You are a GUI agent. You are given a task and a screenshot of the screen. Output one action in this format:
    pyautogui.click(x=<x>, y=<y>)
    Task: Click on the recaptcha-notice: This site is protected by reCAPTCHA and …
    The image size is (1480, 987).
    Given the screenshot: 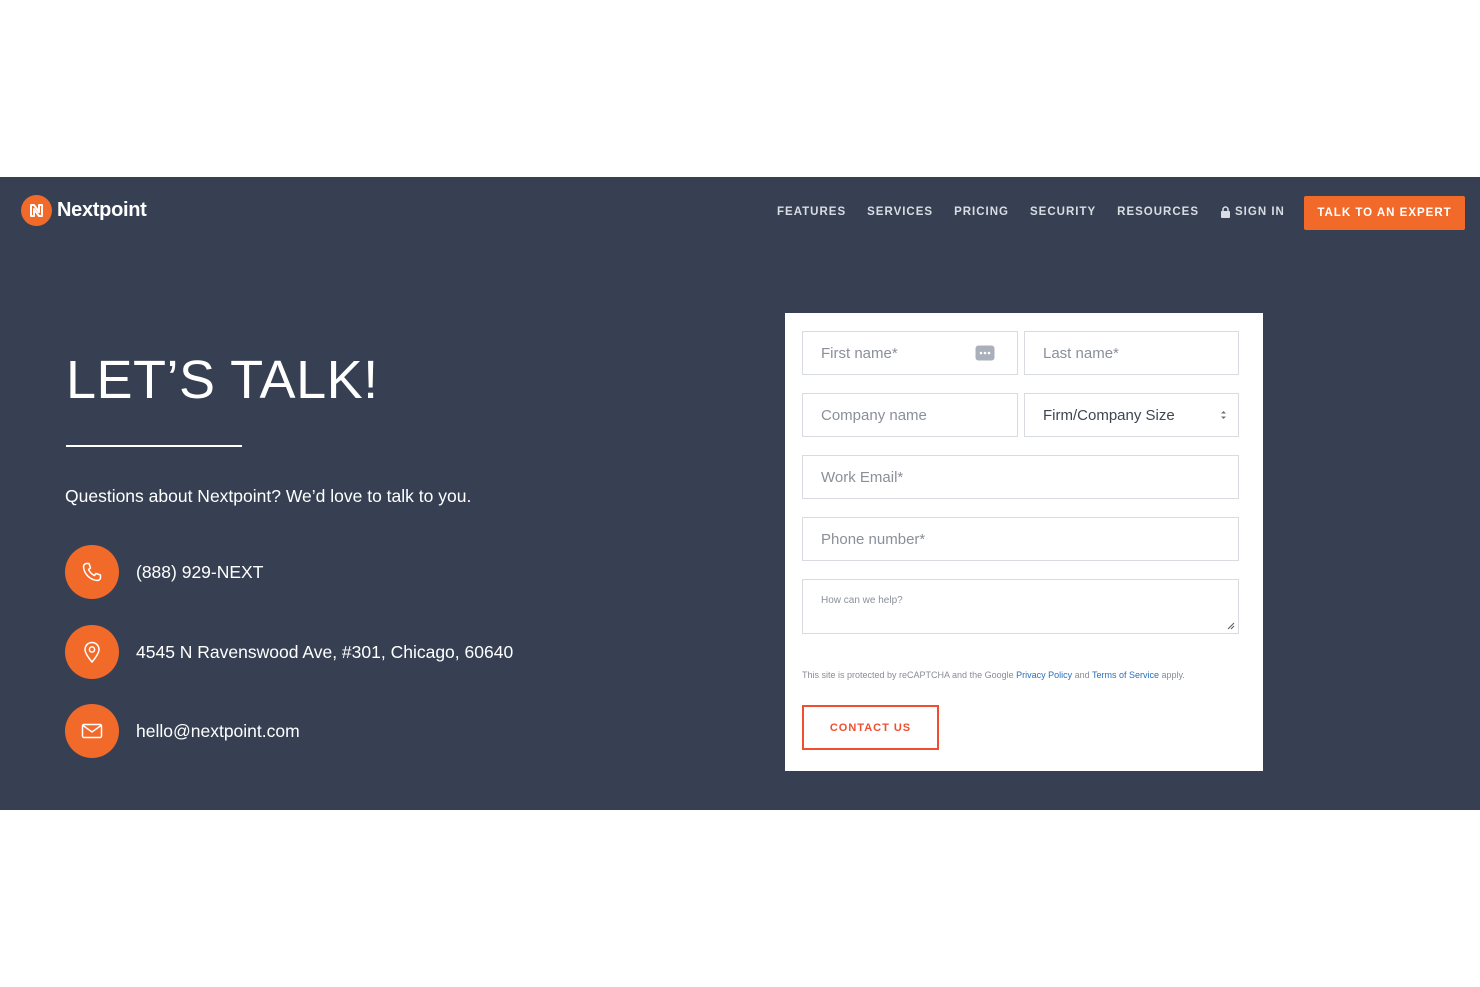 What is the action you would take?
    pyautogui.click(x=993, y=675)
    